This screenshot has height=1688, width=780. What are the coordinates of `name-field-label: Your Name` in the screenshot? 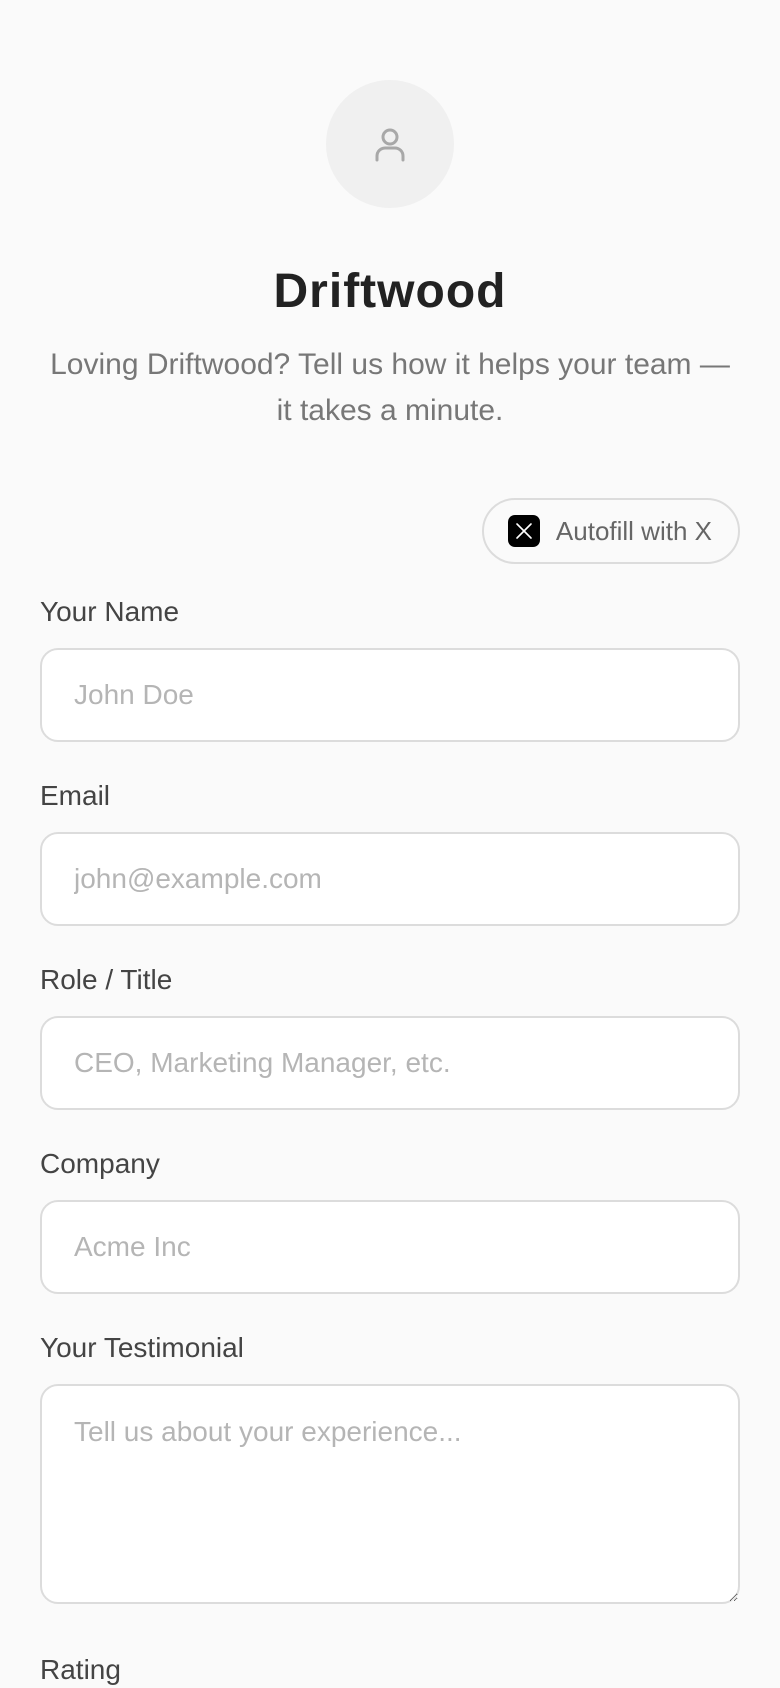 It's located at (110, 611).